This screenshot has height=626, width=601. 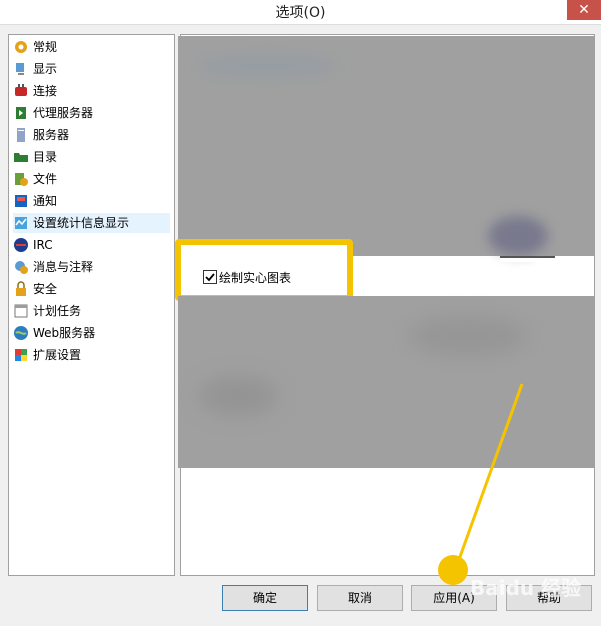 I want to click on sidebar-item-label: Web服务器, so click(x=64, y=333).